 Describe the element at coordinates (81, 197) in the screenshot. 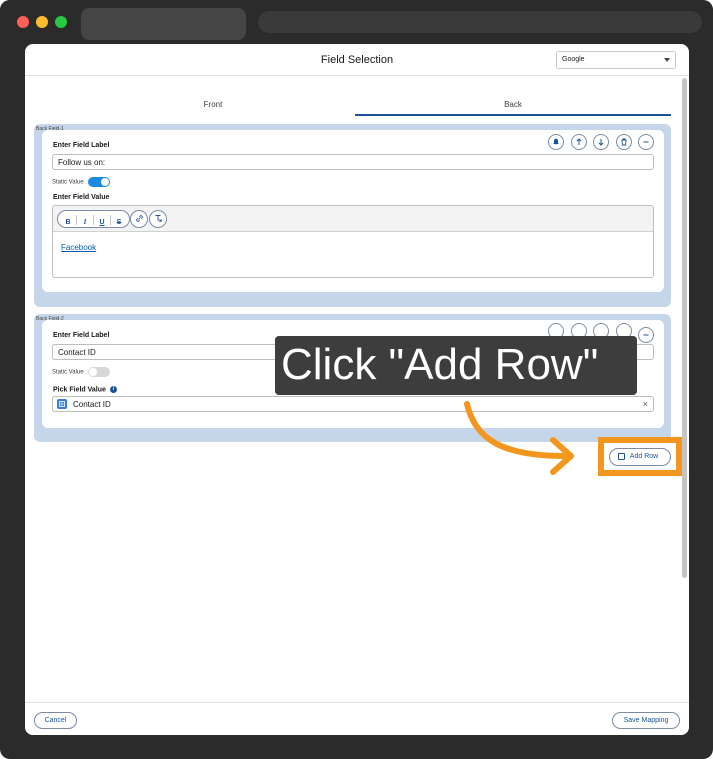

I see `field-value-heading: Enter Field Value` at that location.